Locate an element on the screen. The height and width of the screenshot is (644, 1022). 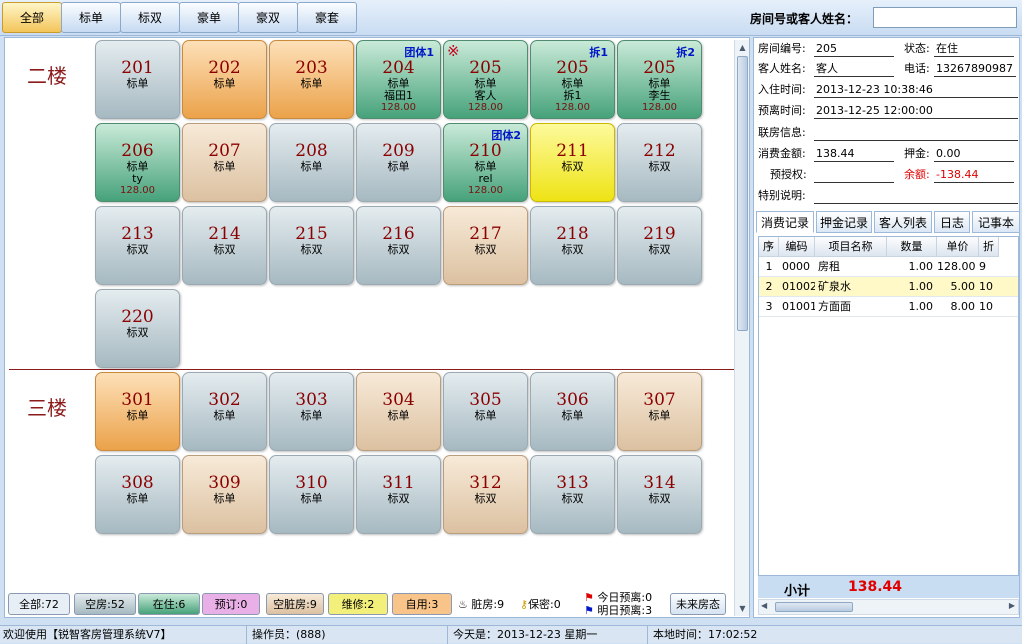
room-213: 213 标双 is located at coordinates (137, 245).